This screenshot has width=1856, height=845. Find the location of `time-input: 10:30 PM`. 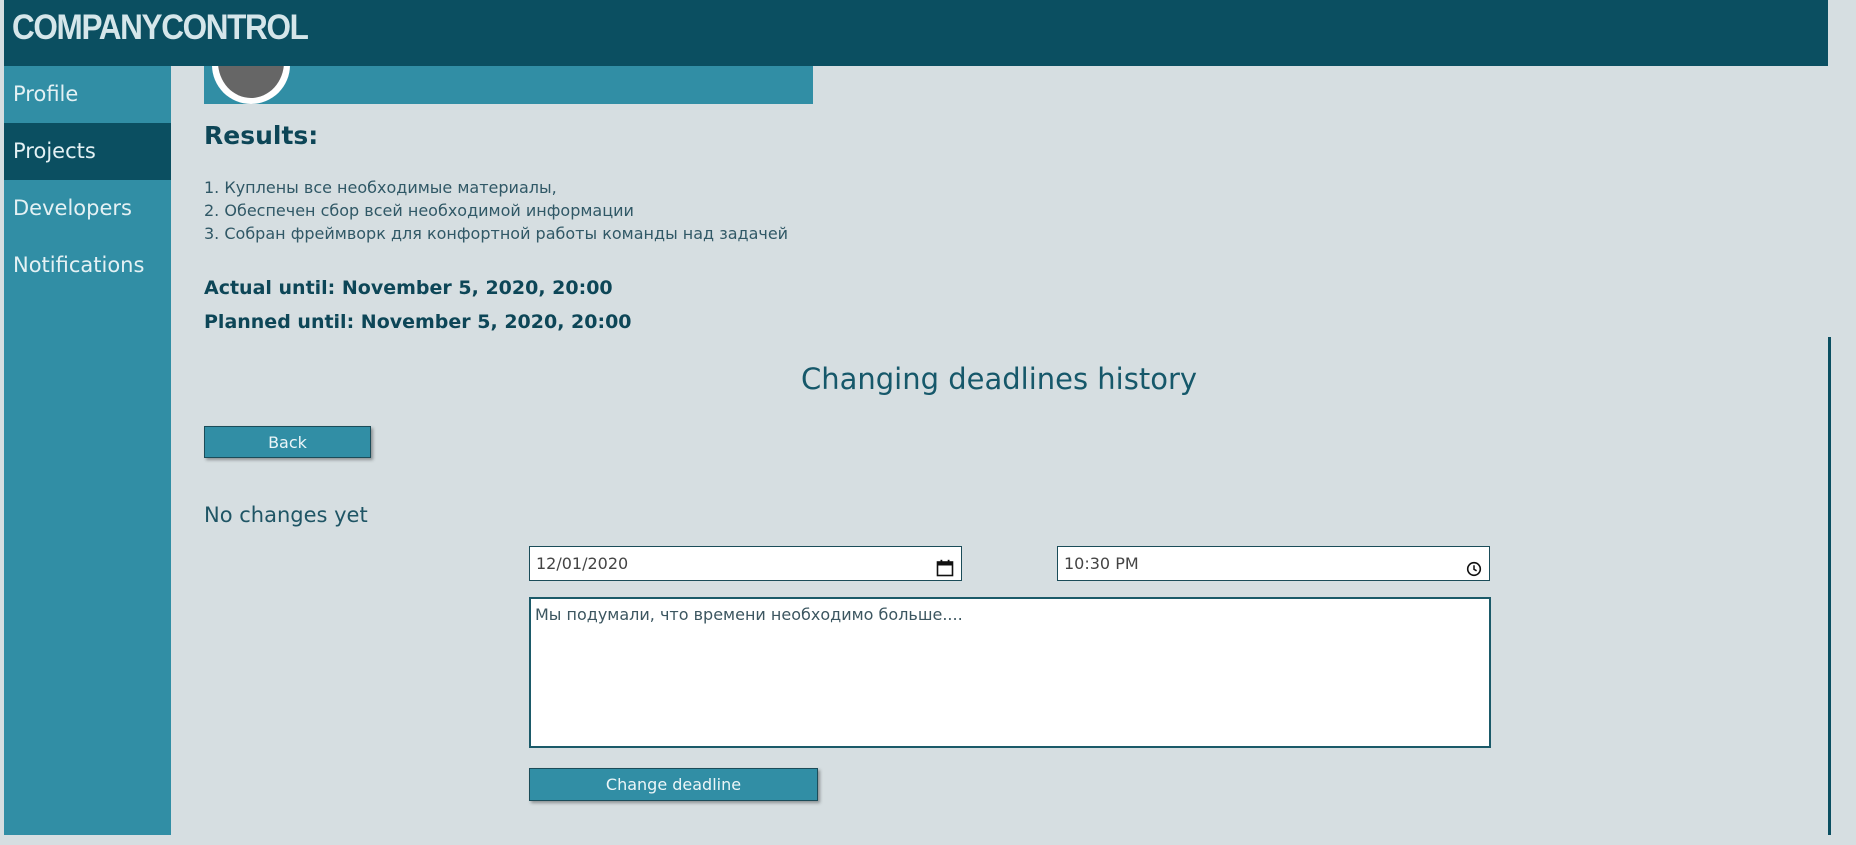

time-input: 10:30 PM is located at coordinates (1273, 563).